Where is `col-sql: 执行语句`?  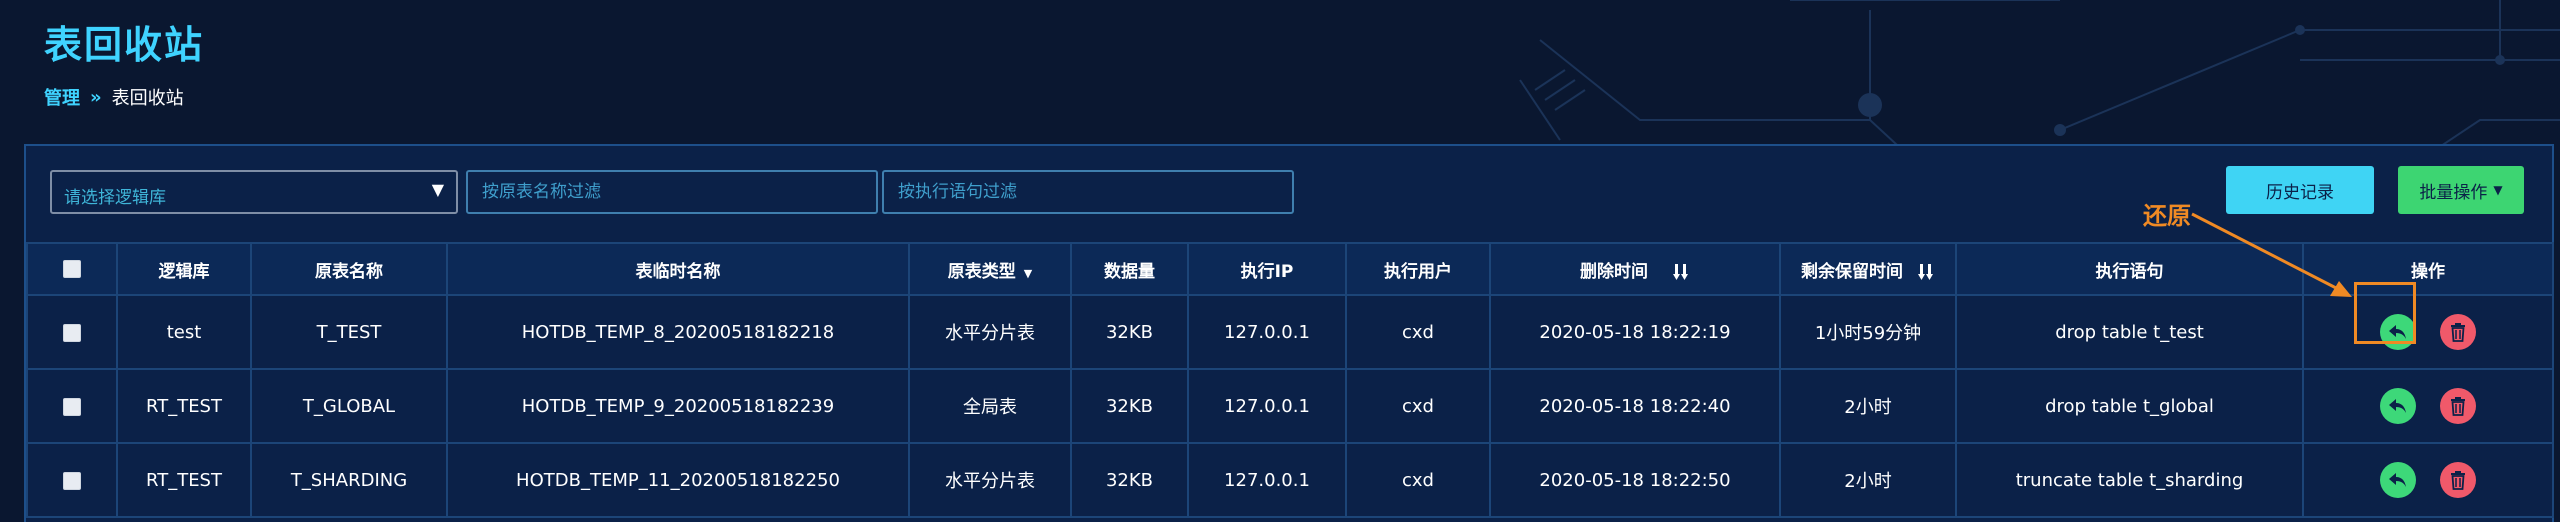
col-sql: 执行语句 is located at coordinates (2129, 269).